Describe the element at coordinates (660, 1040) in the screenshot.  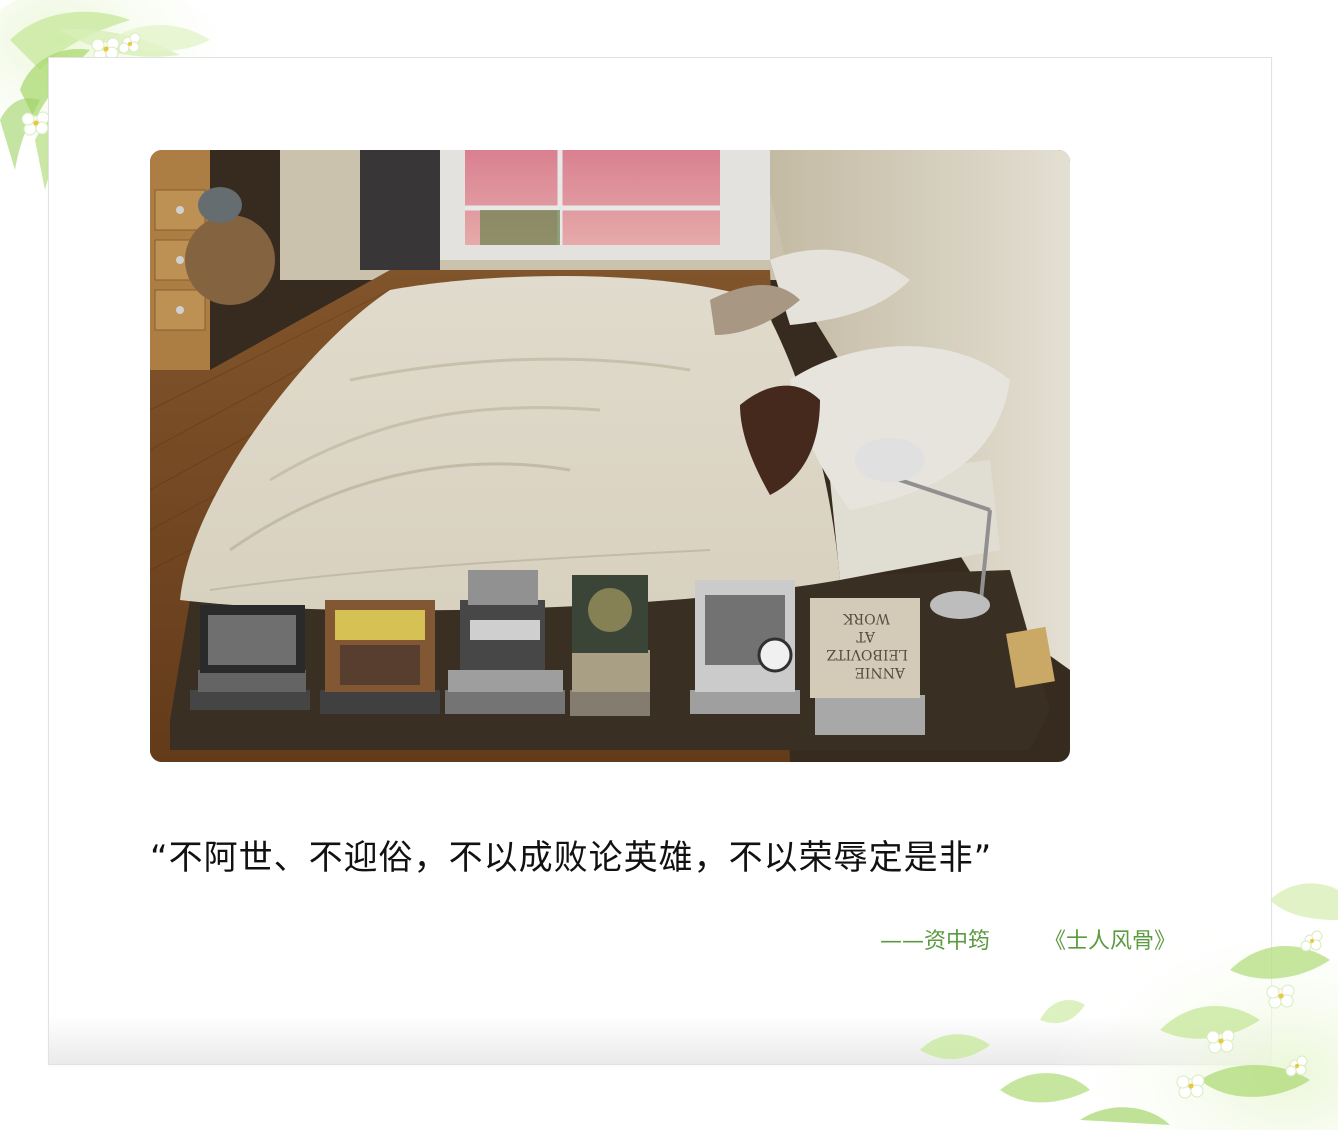
I see `card-bottom-shadow` at that location.